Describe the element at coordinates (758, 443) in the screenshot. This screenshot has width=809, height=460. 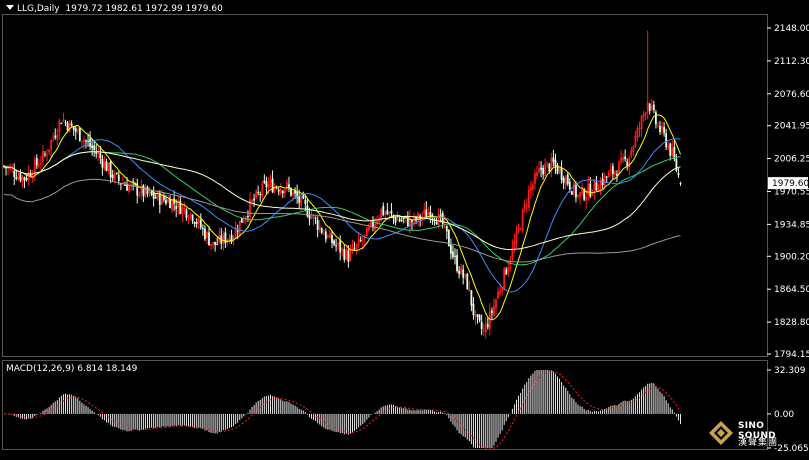
I see `brand-name-cn: 漢聲集團` at that location.